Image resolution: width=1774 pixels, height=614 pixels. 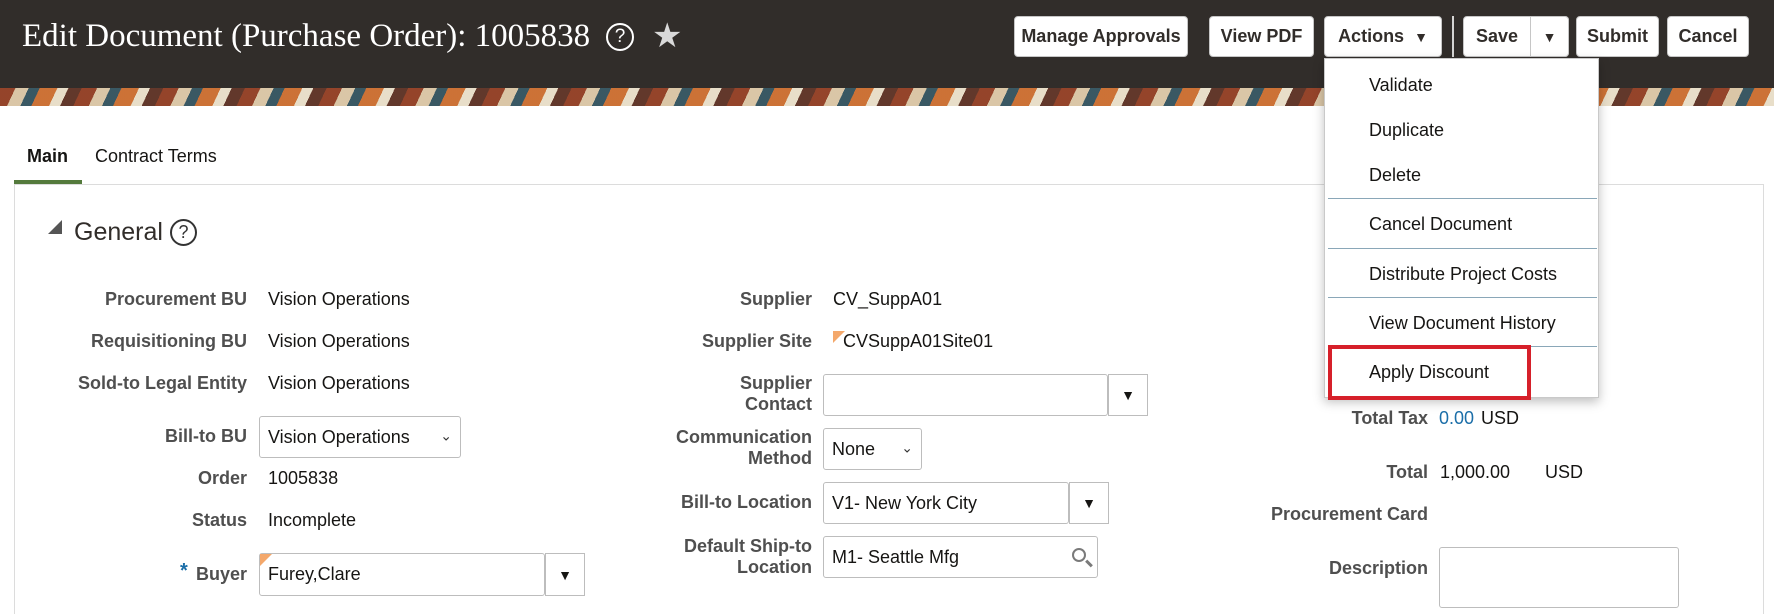 What do you see at coordinates (206, 436) in the screenshot?
I see `bill-to-bu-label: Bill-to BU` at bounding box center [206, 436].